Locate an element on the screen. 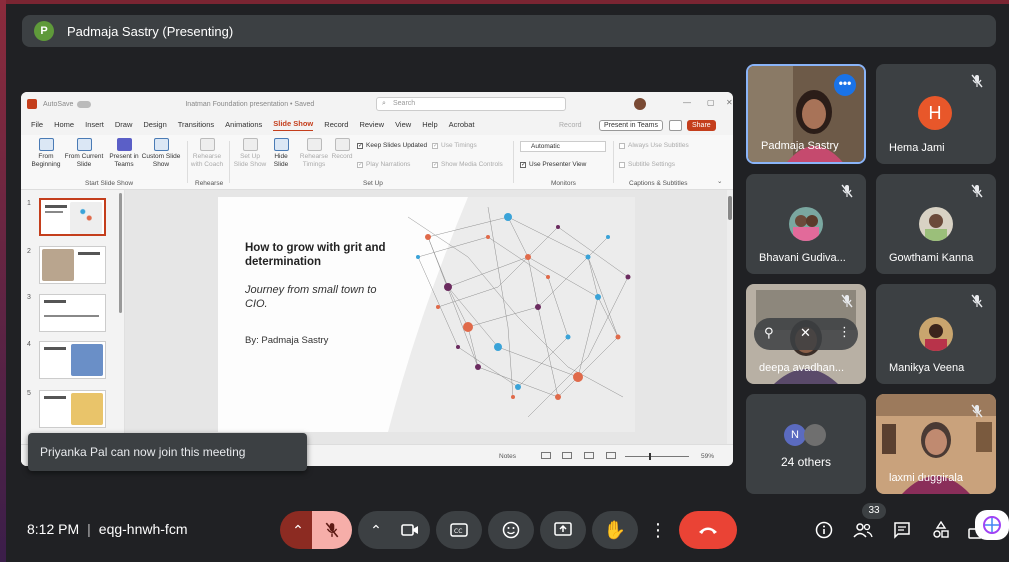 The height and width of the screenshot is (562, 1009). reactions-button is located at coordinates (511, 530).